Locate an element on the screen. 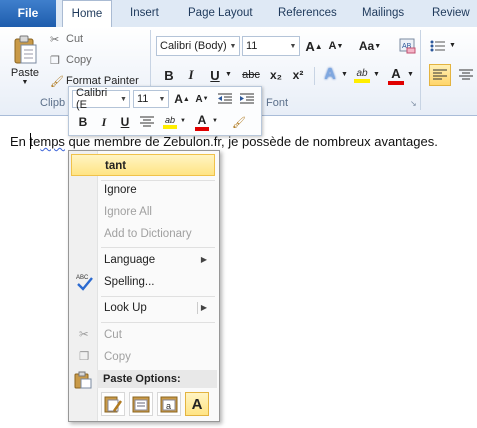  font-size-value: 11 is located at coordinates (252, 46).